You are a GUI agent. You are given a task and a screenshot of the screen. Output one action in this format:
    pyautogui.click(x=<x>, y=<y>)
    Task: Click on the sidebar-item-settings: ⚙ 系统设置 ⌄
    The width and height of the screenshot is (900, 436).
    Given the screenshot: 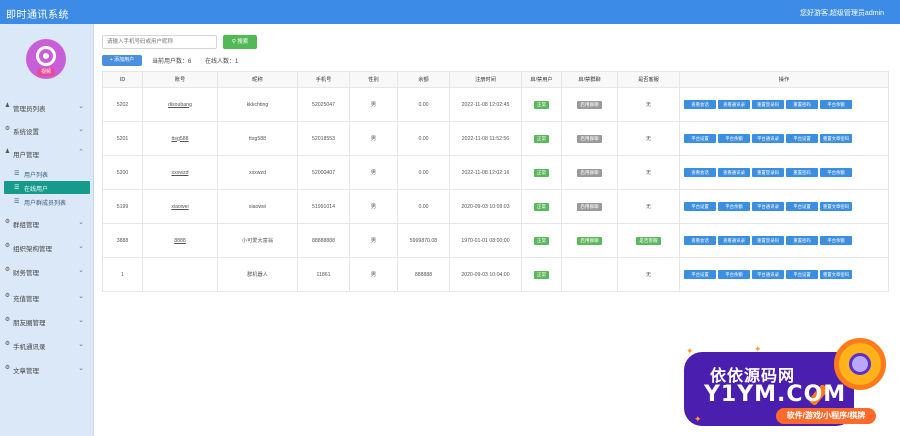 What is the action you would take?
    pyautogui.click(x=47, y=130)
    